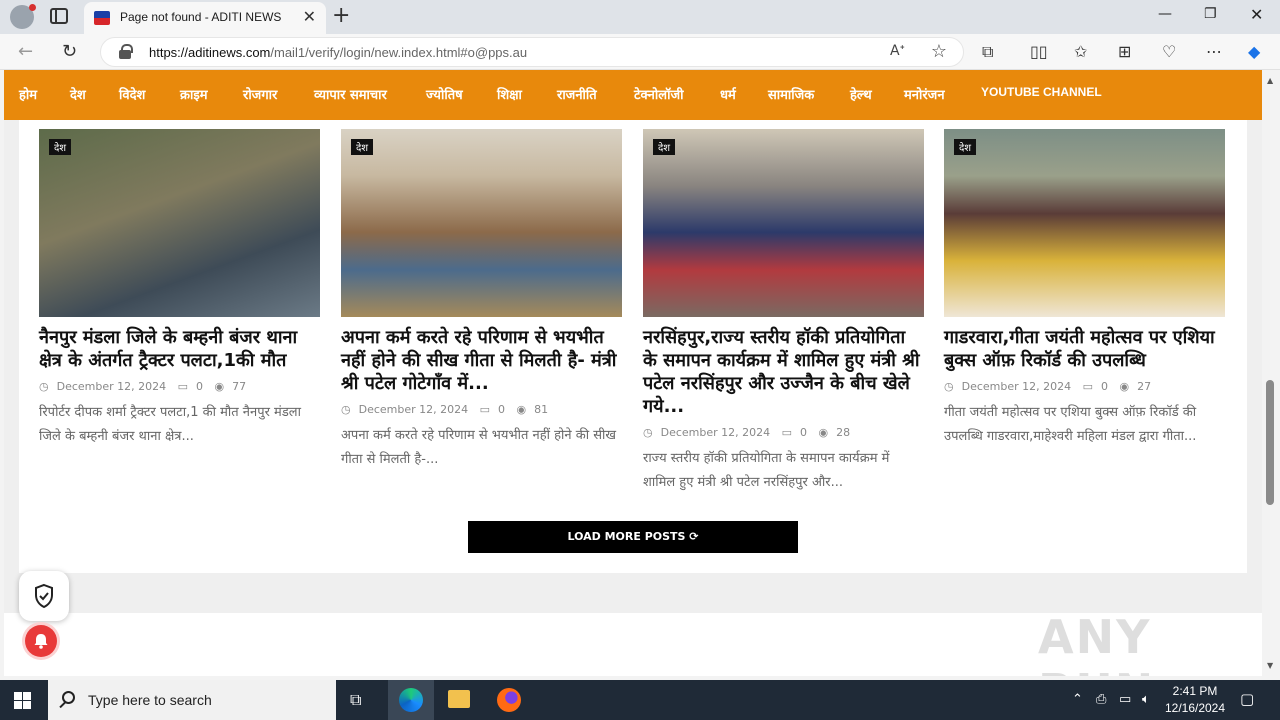 This screenshot has height=720, width=1280. Describe the element at coordinates (861, 94) in the screenshot. I see `nav-item-health: हेल्थ` at that location.